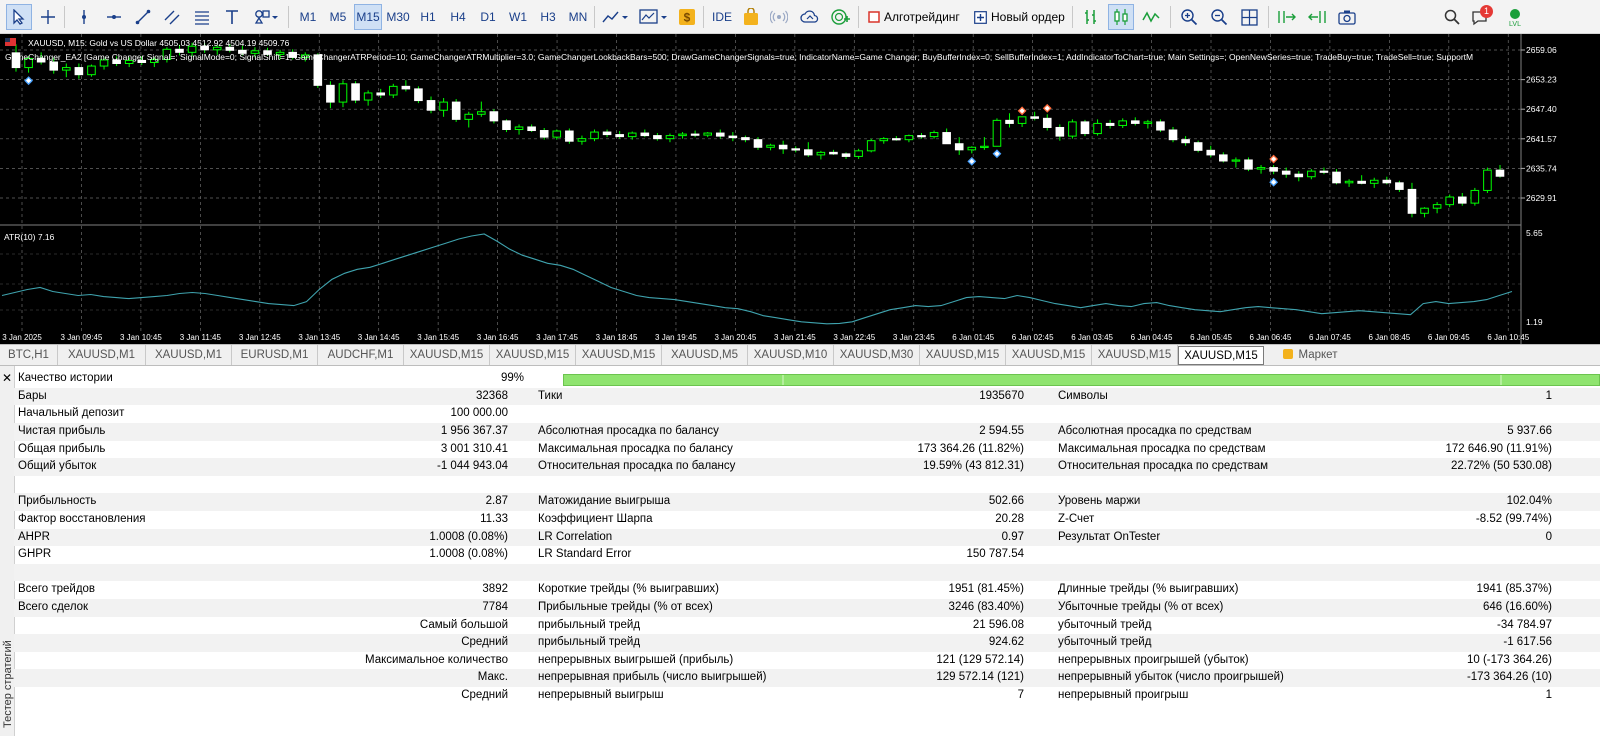 The height and width of the screenshot is (736, 1600). Describe the element at coordinates (338, 17) in the screenshot. I see `timeframe-button-m5: M5` at that location.